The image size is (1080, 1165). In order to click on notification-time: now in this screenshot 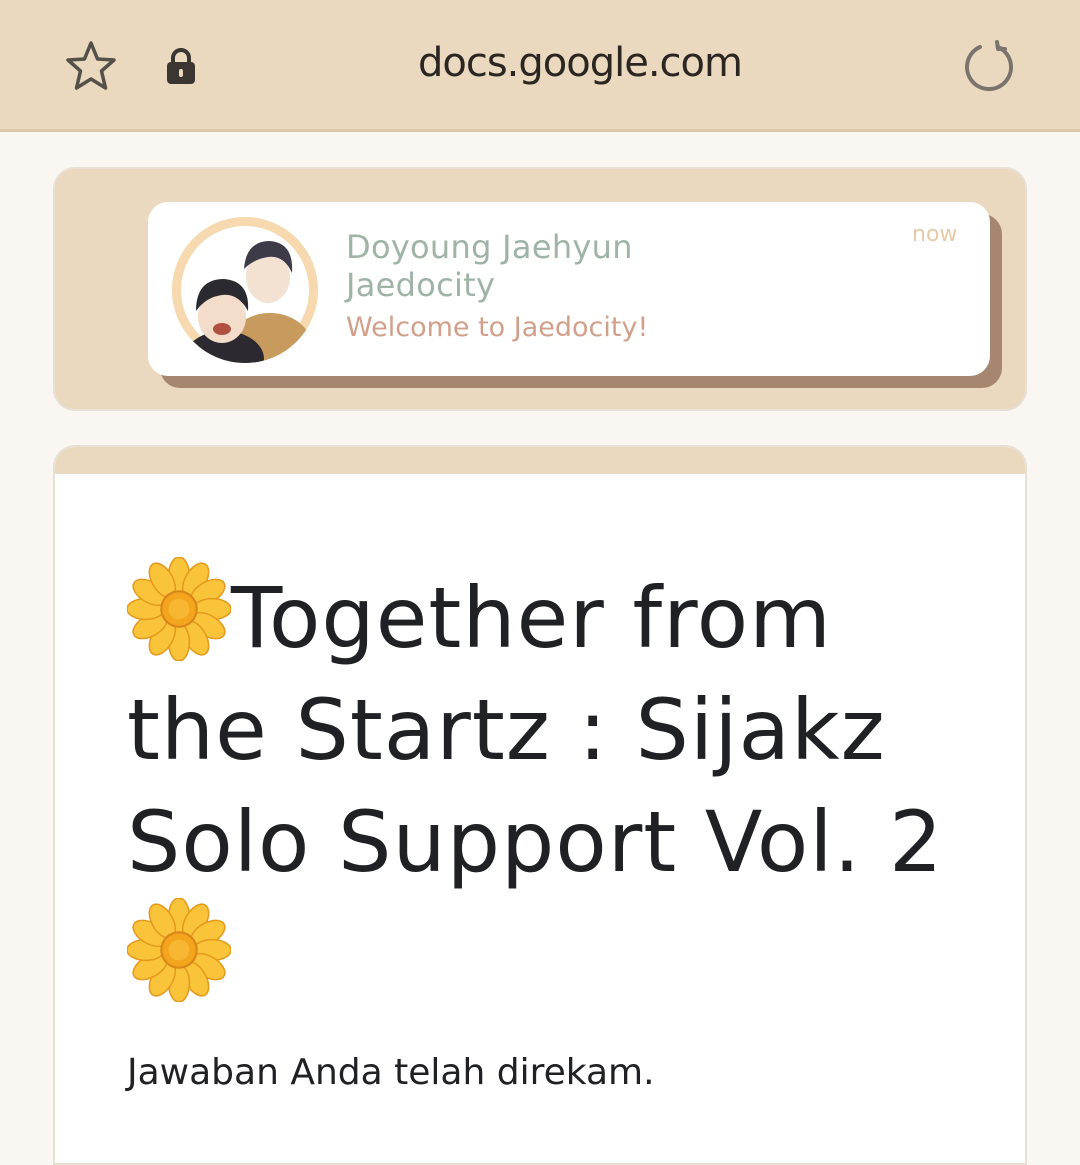, I will do `click(935, 234)`.